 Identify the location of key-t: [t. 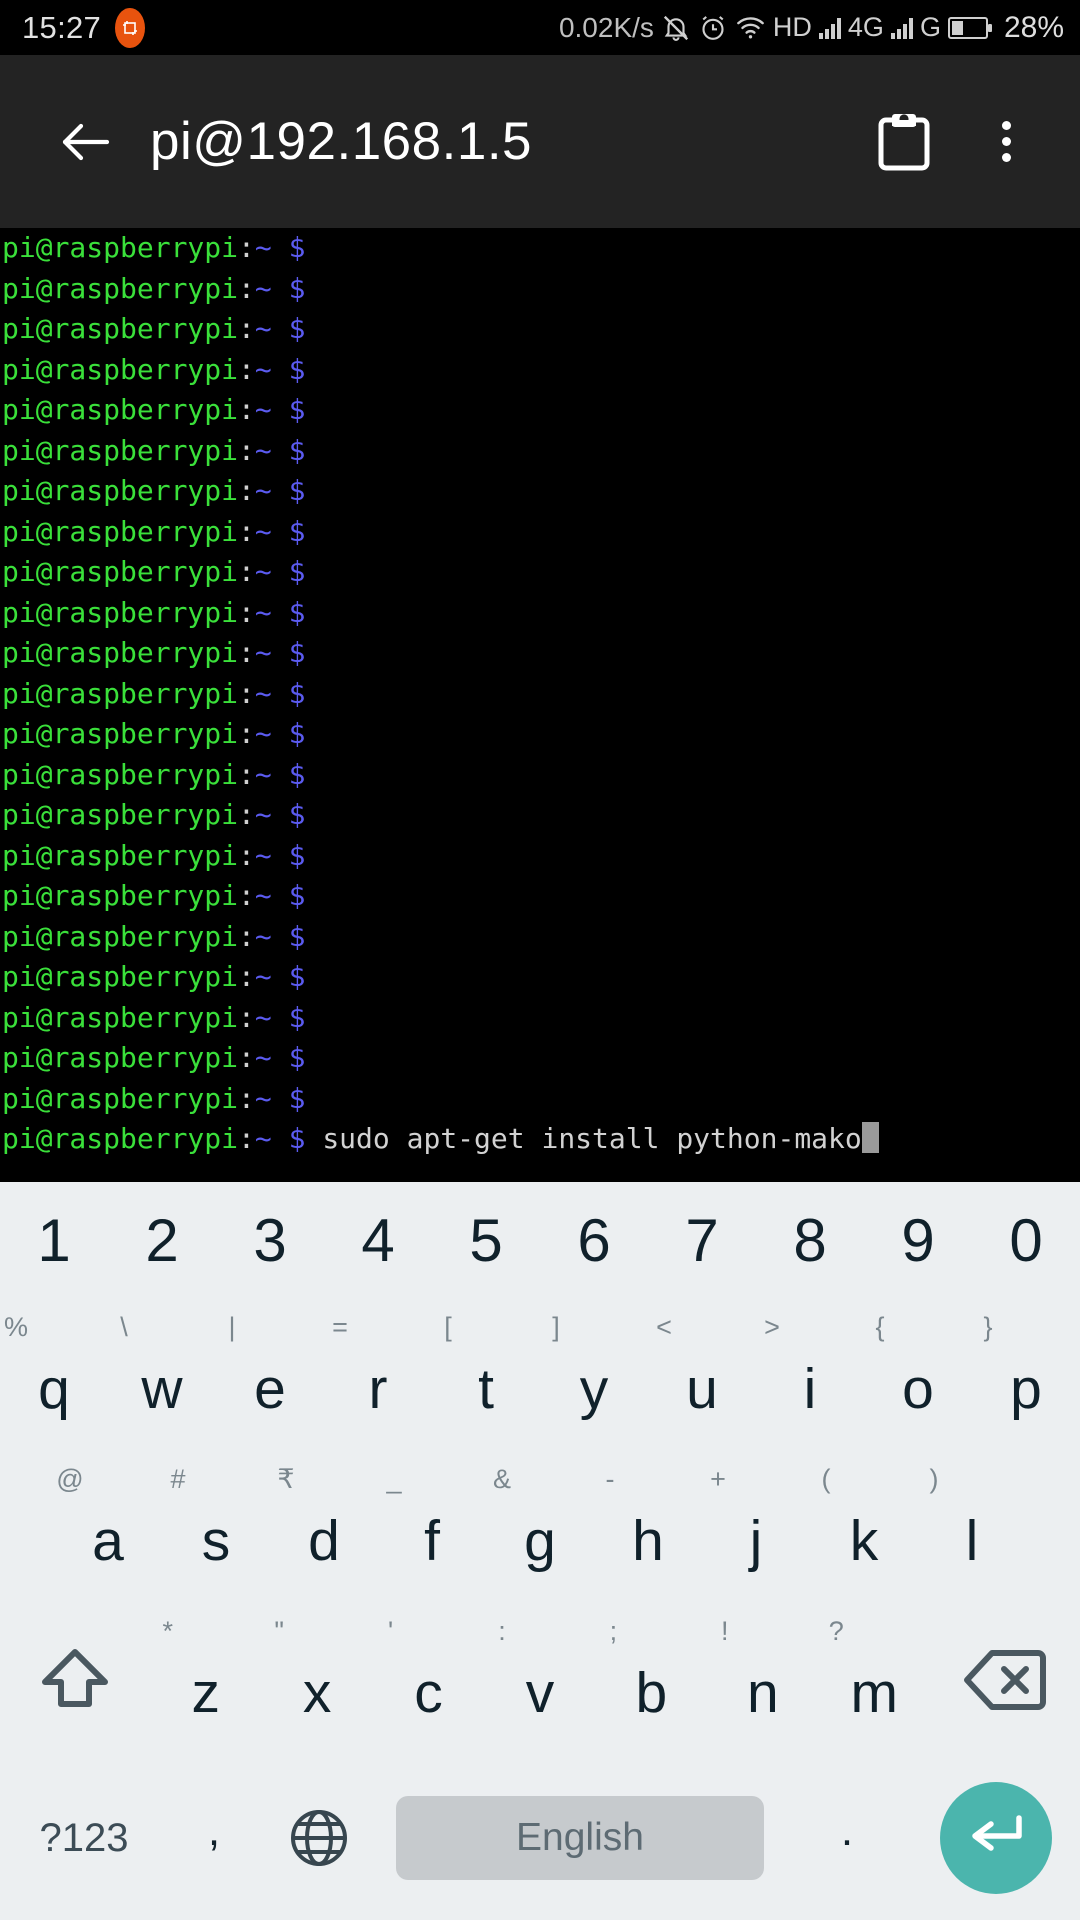
(486, 1376).